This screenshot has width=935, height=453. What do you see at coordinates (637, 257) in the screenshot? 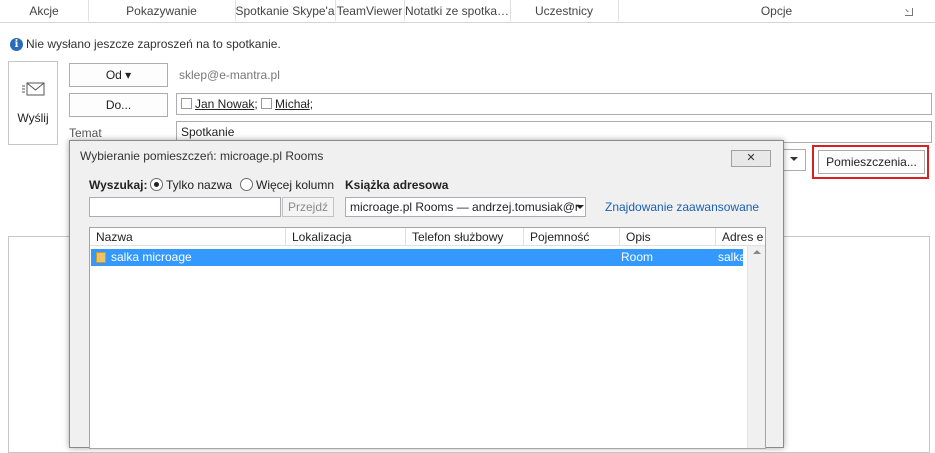
I see `room-description: Room` at bounding box center [637, 257].